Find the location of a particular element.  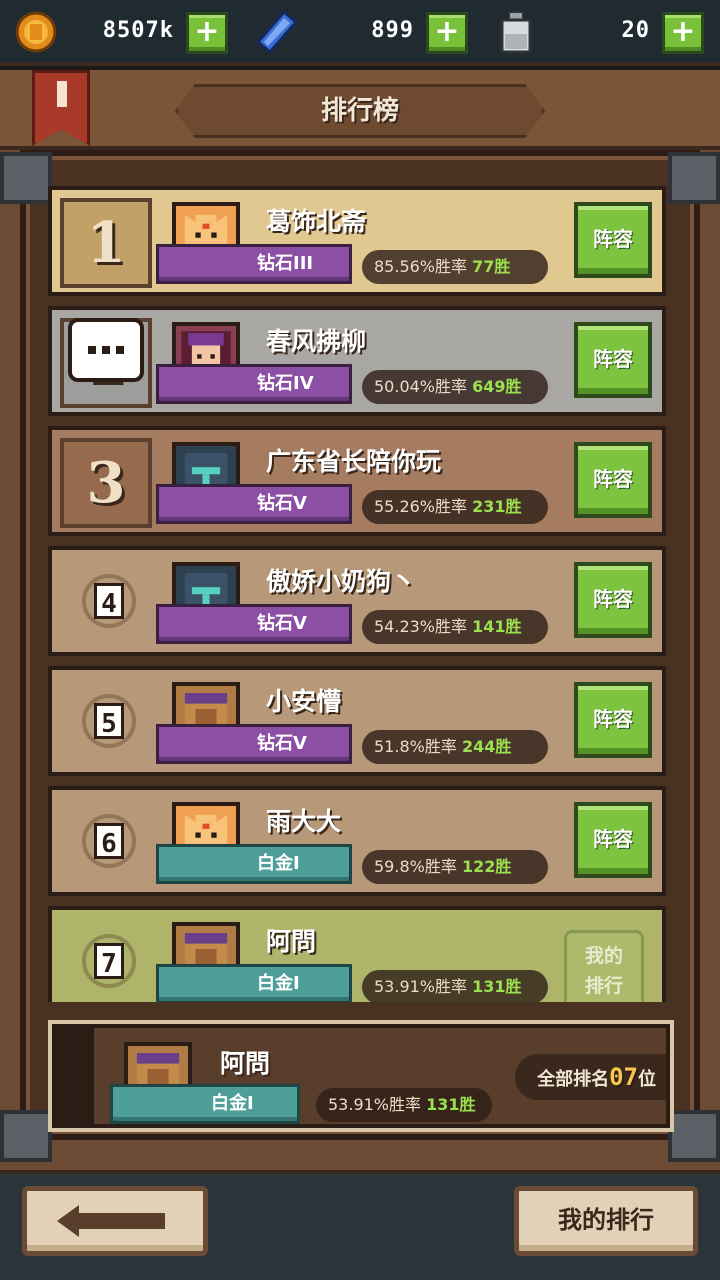

rank-number: 4 is located at coordinates (109, 601).